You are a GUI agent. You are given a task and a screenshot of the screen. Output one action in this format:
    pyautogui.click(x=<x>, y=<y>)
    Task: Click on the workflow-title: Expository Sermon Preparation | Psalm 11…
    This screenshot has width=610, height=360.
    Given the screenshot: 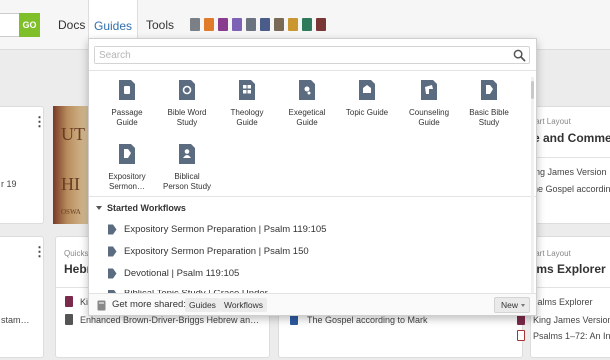 What is the action you would take?
    pyautogui.click(x=225, y=229)
    